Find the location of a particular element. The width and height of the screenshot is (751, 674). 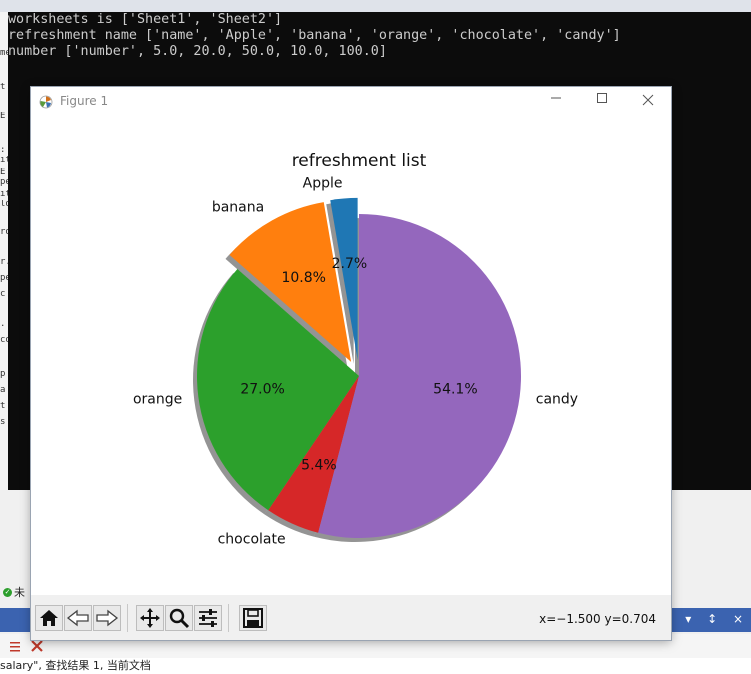

slice-percent-candy: 54.1% is located at coordinates (455, 389).